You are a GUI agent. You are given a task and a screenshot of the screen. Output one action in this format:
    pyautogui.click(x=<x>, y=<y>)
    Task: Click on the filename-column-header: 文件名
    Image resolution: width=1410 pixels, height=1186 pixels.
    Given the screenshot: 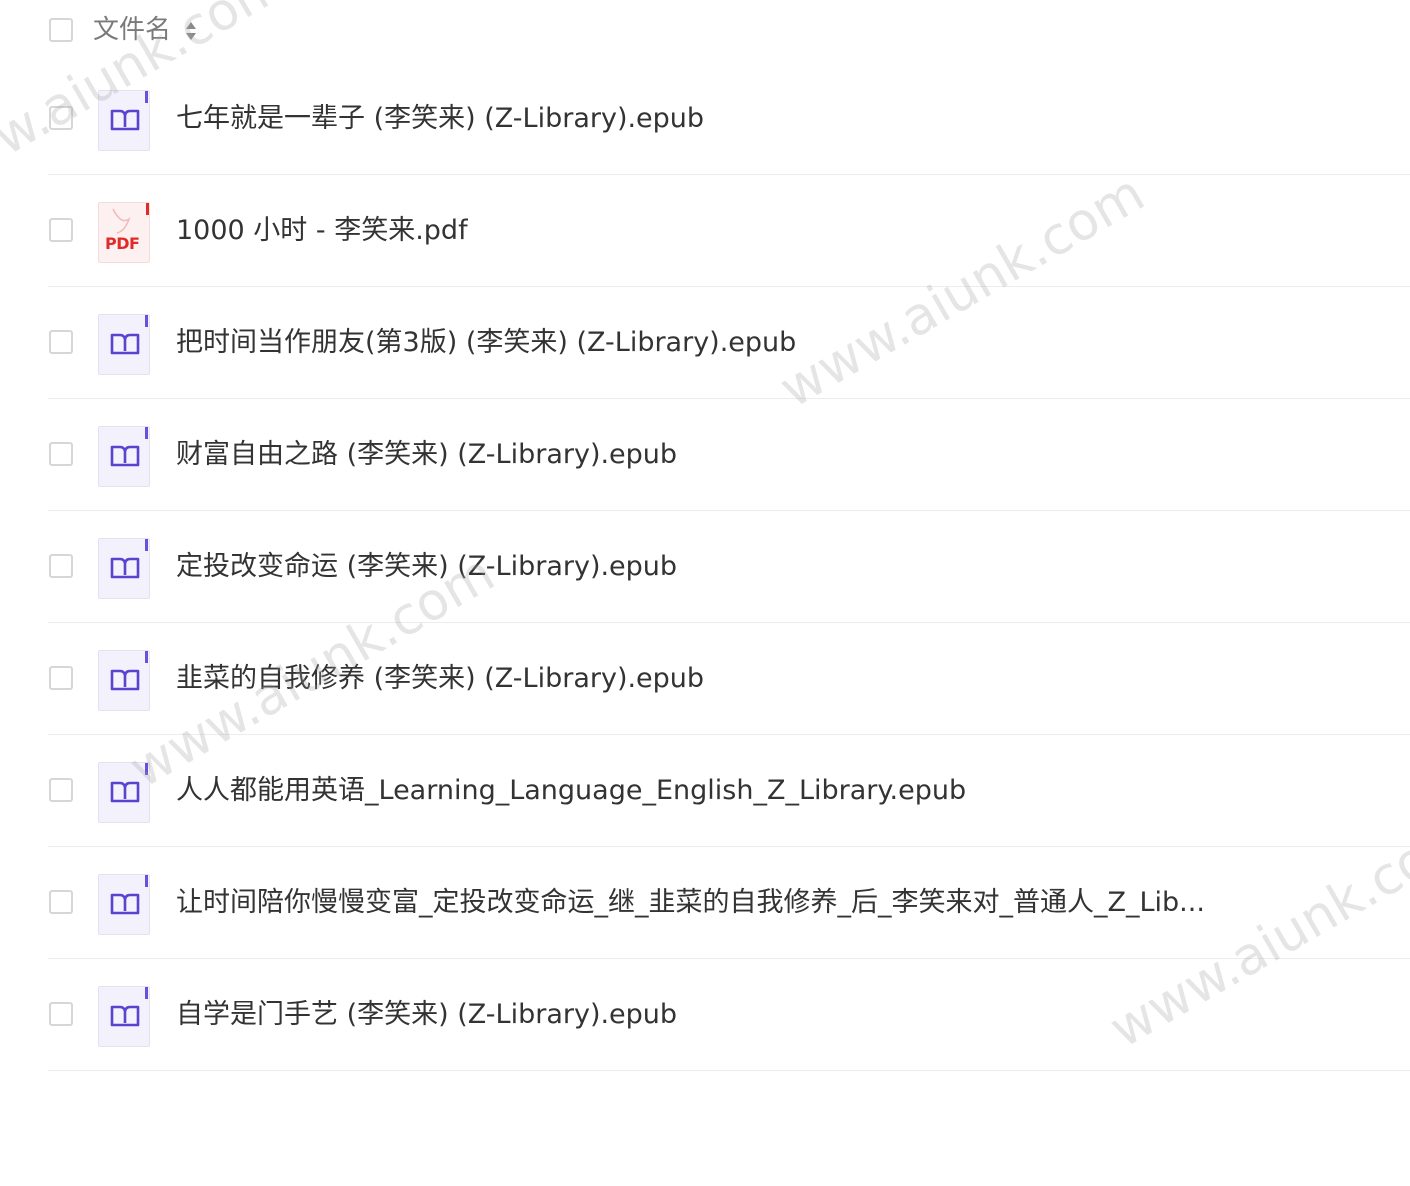 What is the action you would take?
    pyautogui.click(x=132, y=30)
    